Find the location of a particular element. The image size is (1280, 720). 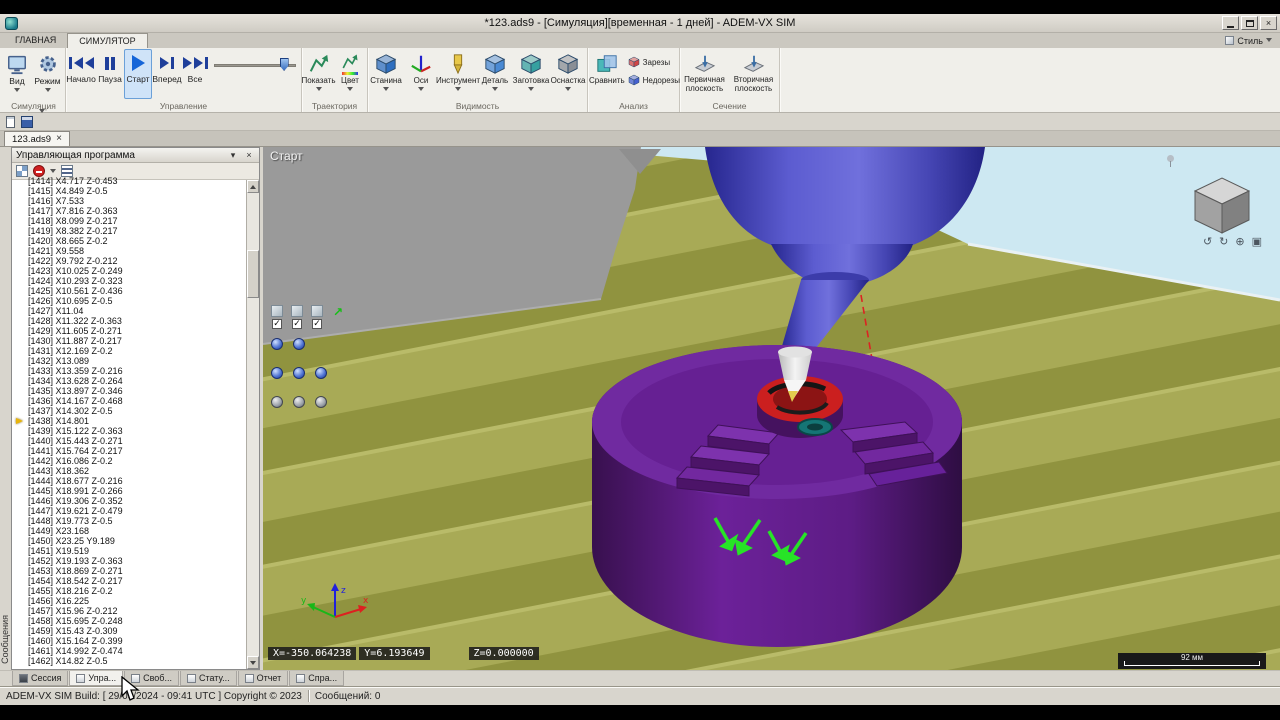

trajectory-color-button: Цвет is located at coordinates (350, 74).